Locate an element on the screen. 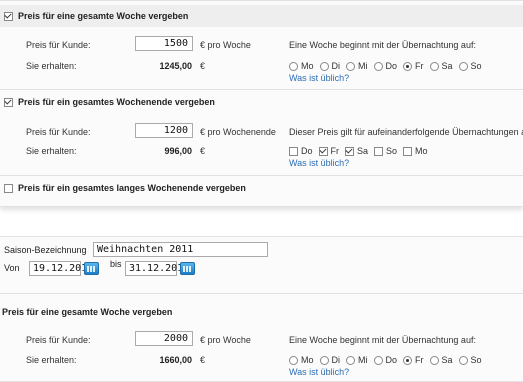 Image resolution: width=523 pixels, height=382 pixels. week-price-header: Preis für eine gesamte Woche vergeben is located at coordinates (261, 16).